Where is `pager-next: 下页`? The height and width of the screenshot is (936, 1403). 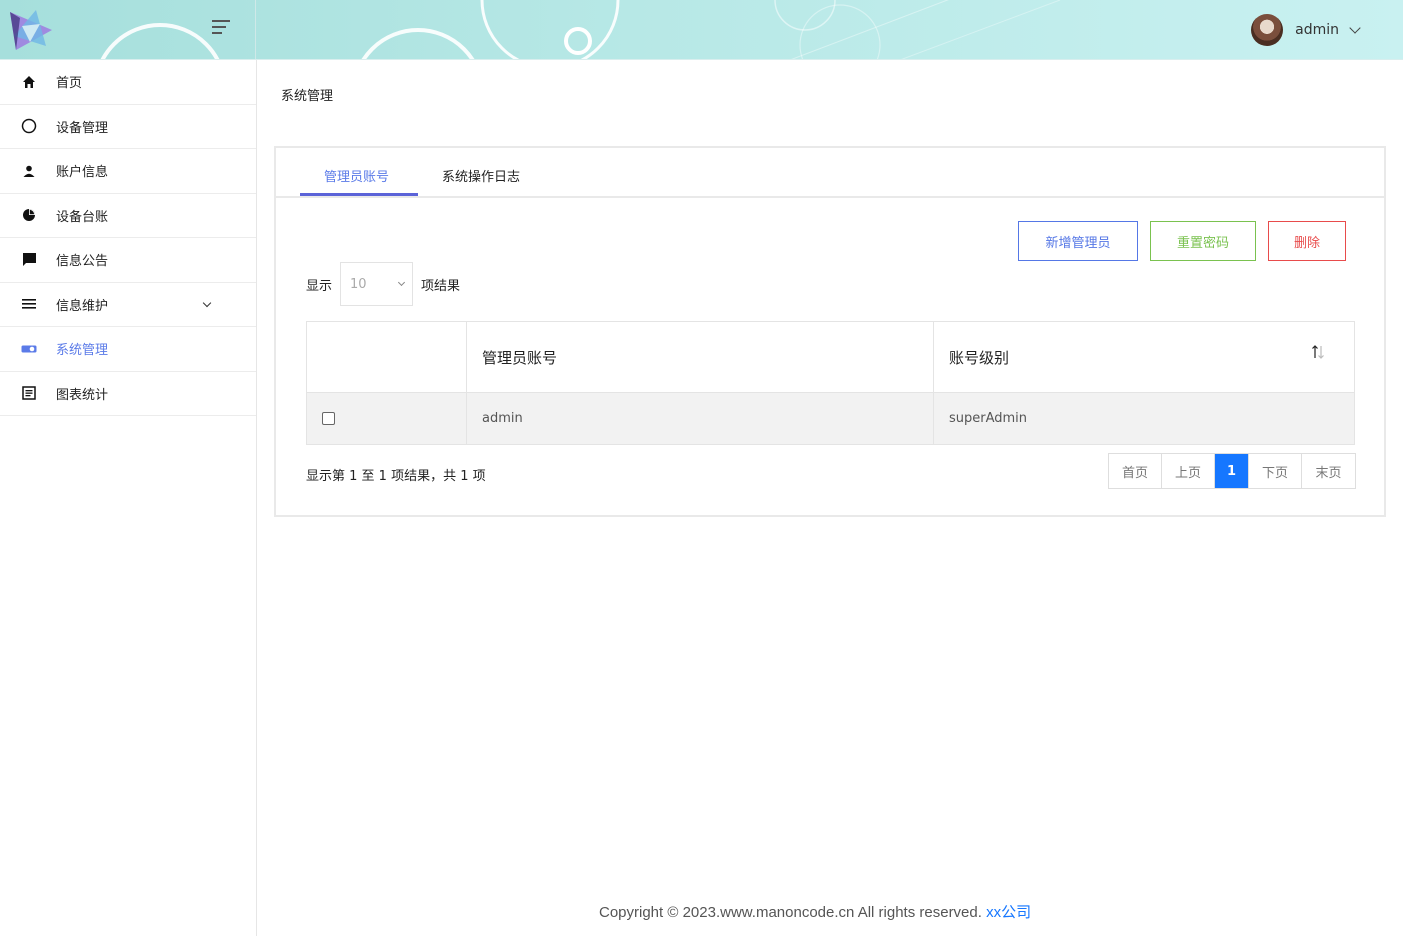 pager-next: 下页 is located at coordinates (1275, 471).